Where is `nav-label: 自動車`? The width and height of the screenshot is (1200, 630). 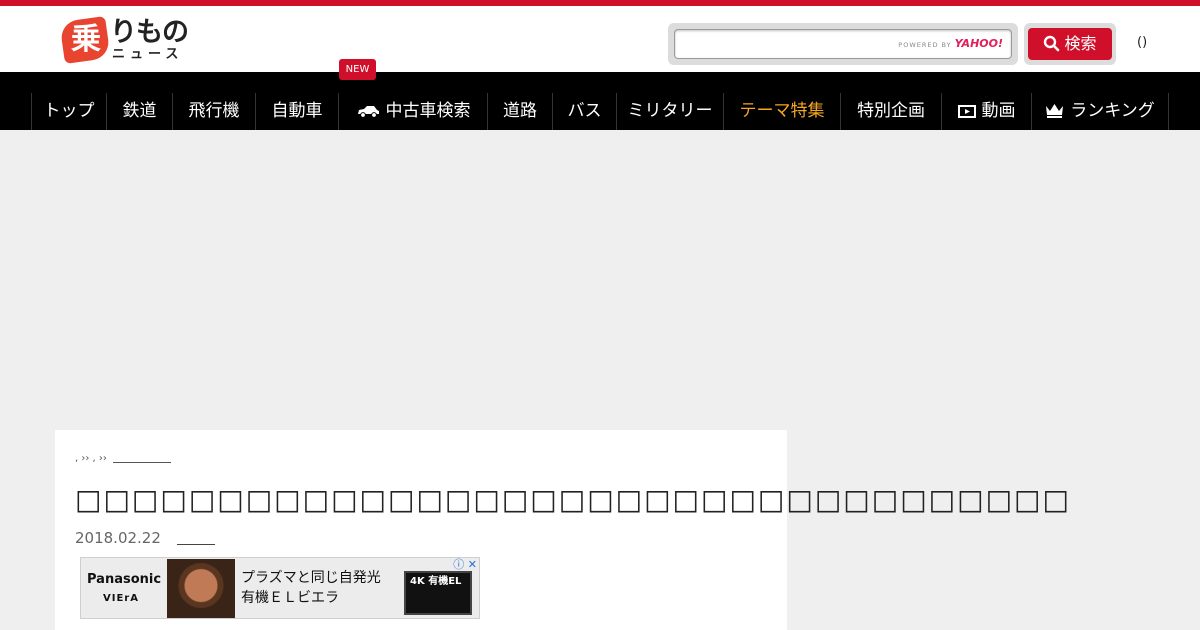 nav-label: 自動車 is located at coordinates (297, 111).